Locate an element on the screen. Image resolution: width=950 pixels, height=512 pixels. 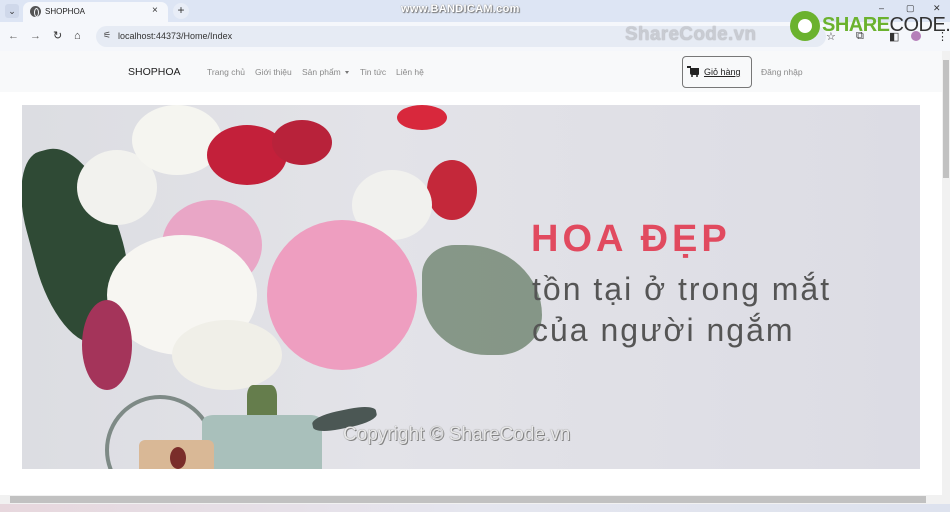
vertical-scrollbar is located at coordinates (946, 273).